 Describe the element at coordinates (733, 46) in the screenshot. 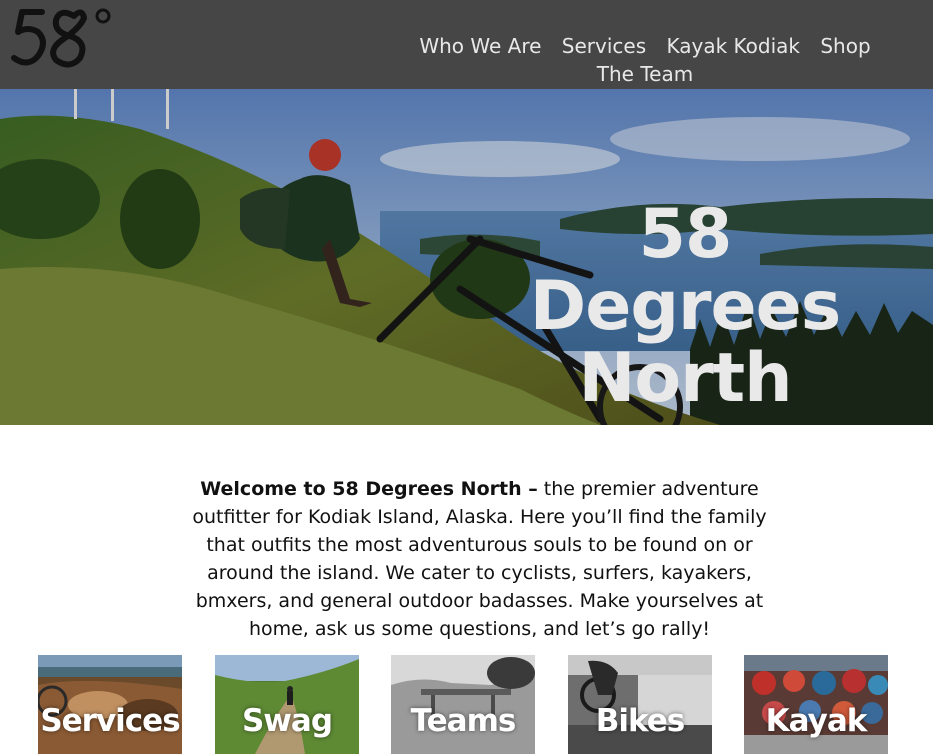

I see `nav-kayak-kodiak: Kayak Kodiak` at that location.